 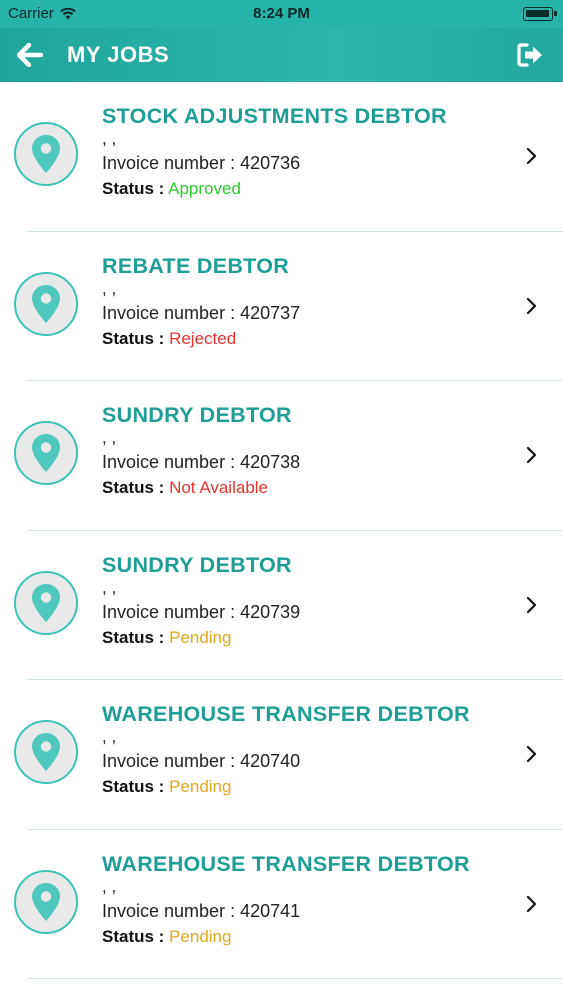 What do you see at coordinates (201, 611) in the screenshot?
I see `invoice-number: Invoice number : 420739` at bounding box center [201, 611].